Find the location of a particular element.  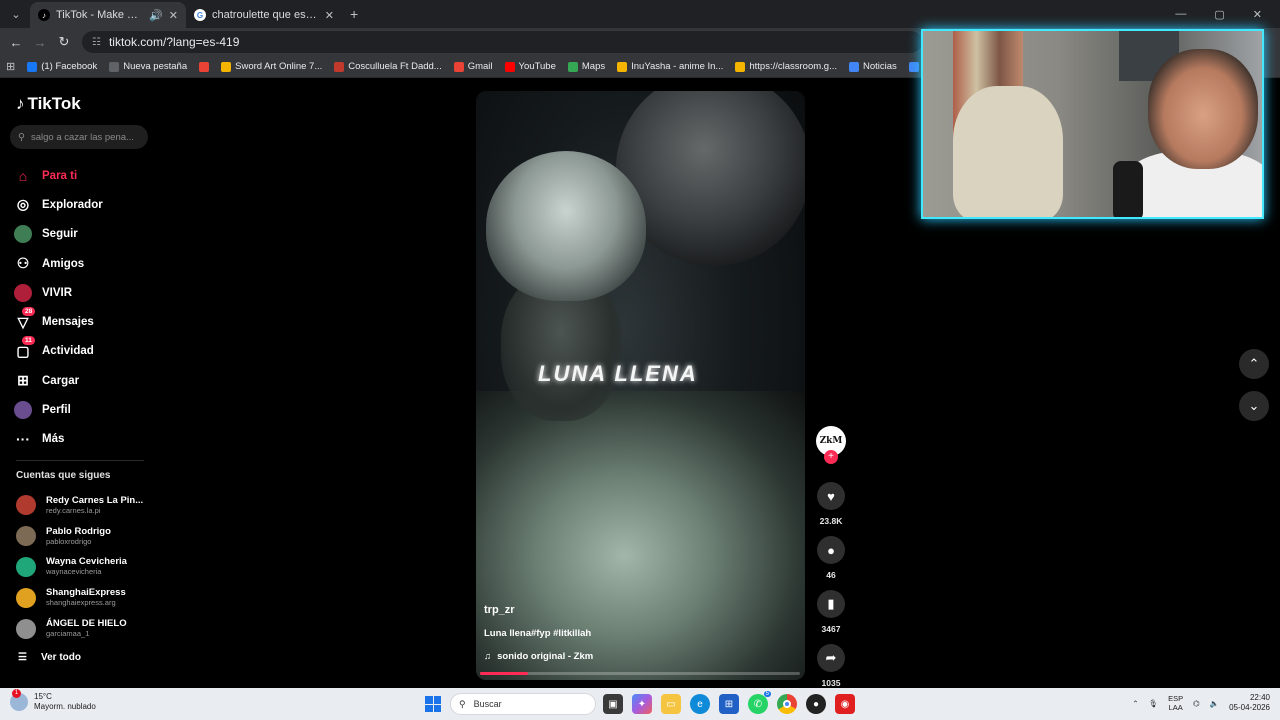

close-window-icon: ✕ is located at coordinates (1257, 14).